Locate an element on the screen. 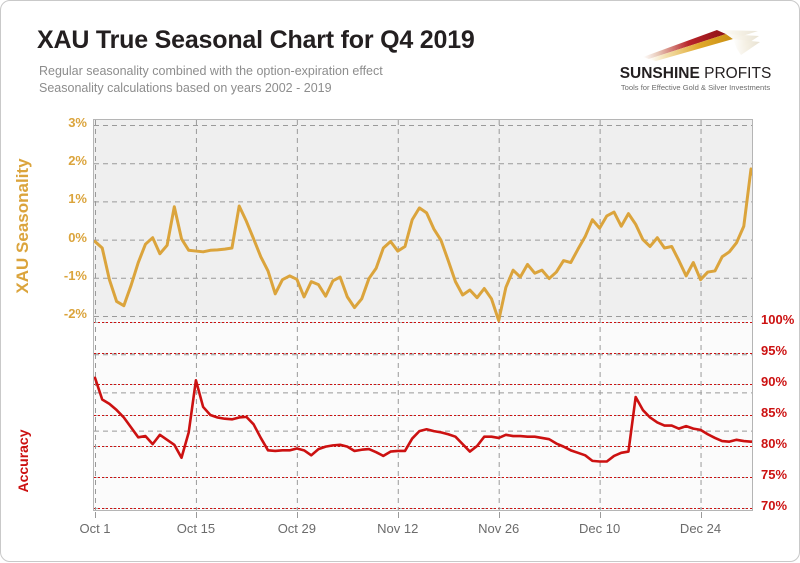 This screenshot has width=800, height=563. x-tick-3: Nov 12 is located at coordinates (398, 528).